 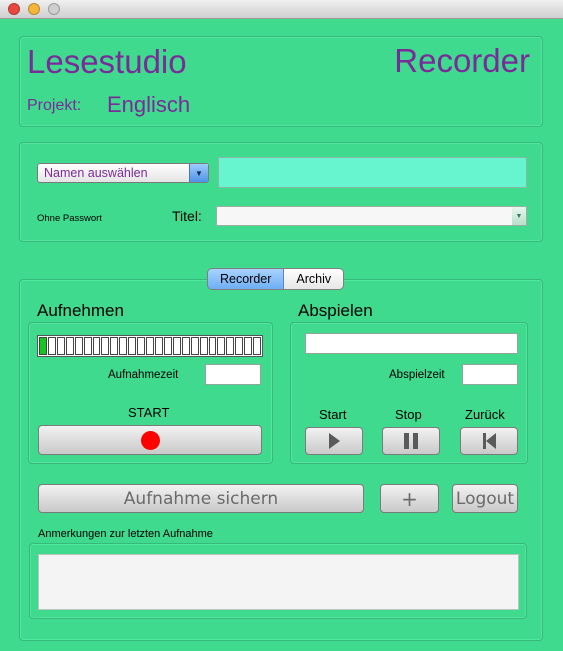 I want to click on password-hint: Ohne Passwort, so click(x=69, y=218).